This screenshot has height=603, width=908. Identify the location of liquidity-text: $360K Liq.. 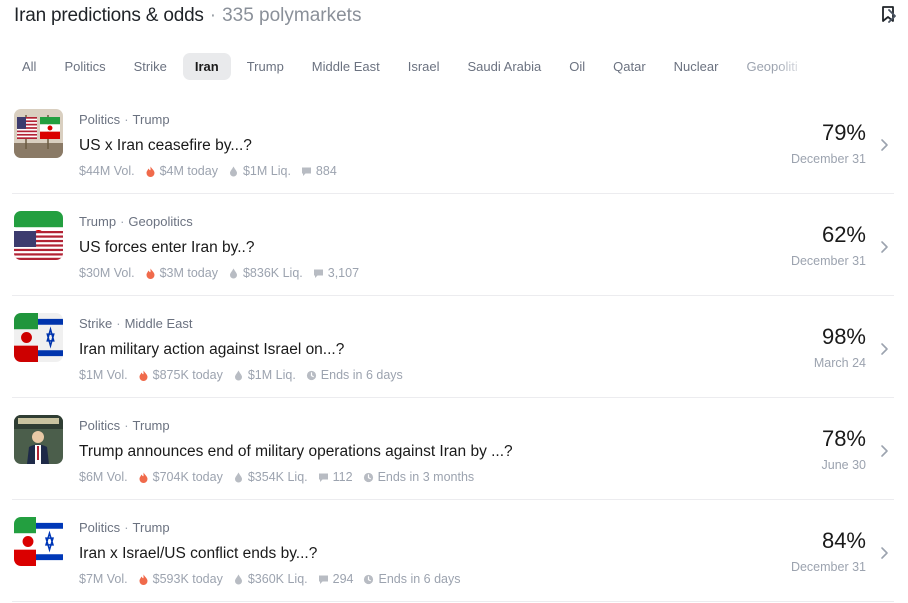
(277, 579).